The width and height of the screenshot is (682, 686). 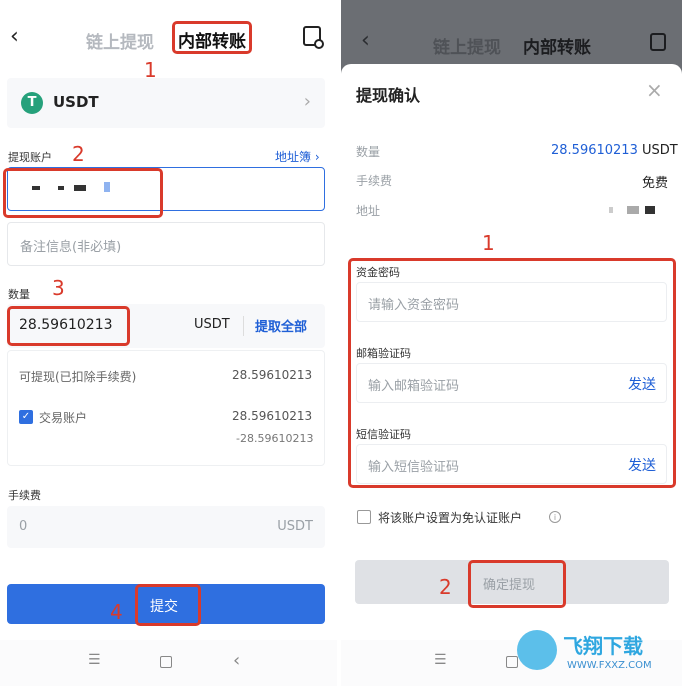 What do you see at coordinates (512, 662) in the screenshot?
I see `home-icon-right` at bounding box center [512, 662].